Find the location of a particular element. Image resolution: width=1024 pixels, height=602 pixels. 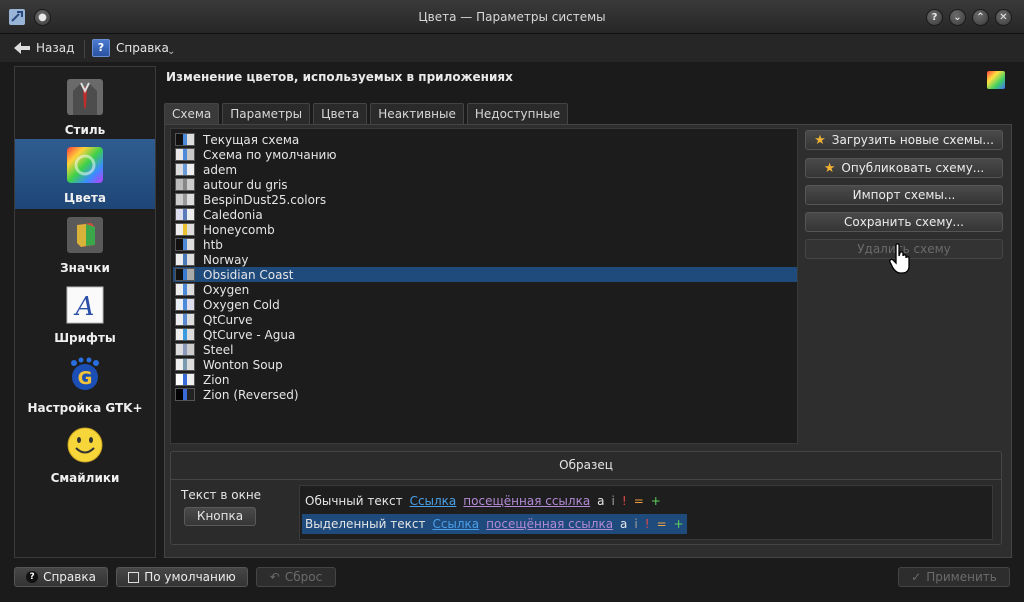

list-item: autour du gris is located at coordinates (485, 184).